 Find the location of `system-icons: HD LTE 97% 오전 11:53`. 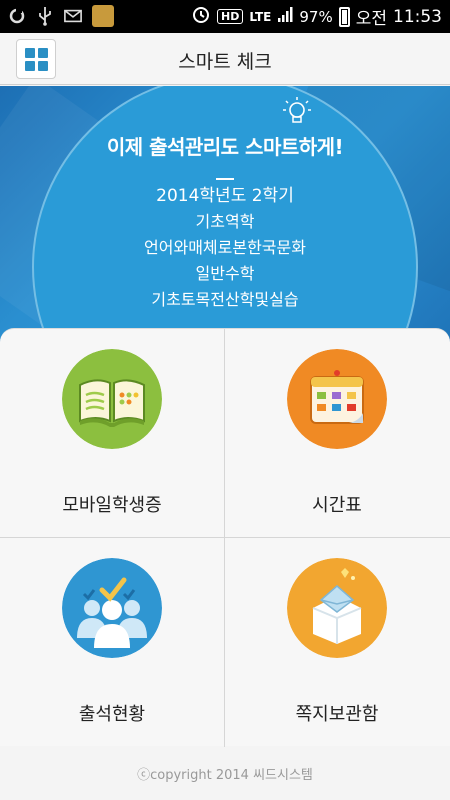

system-icons: HD LTE 97% 오전 11:53 is located at coordinates (316, 16).